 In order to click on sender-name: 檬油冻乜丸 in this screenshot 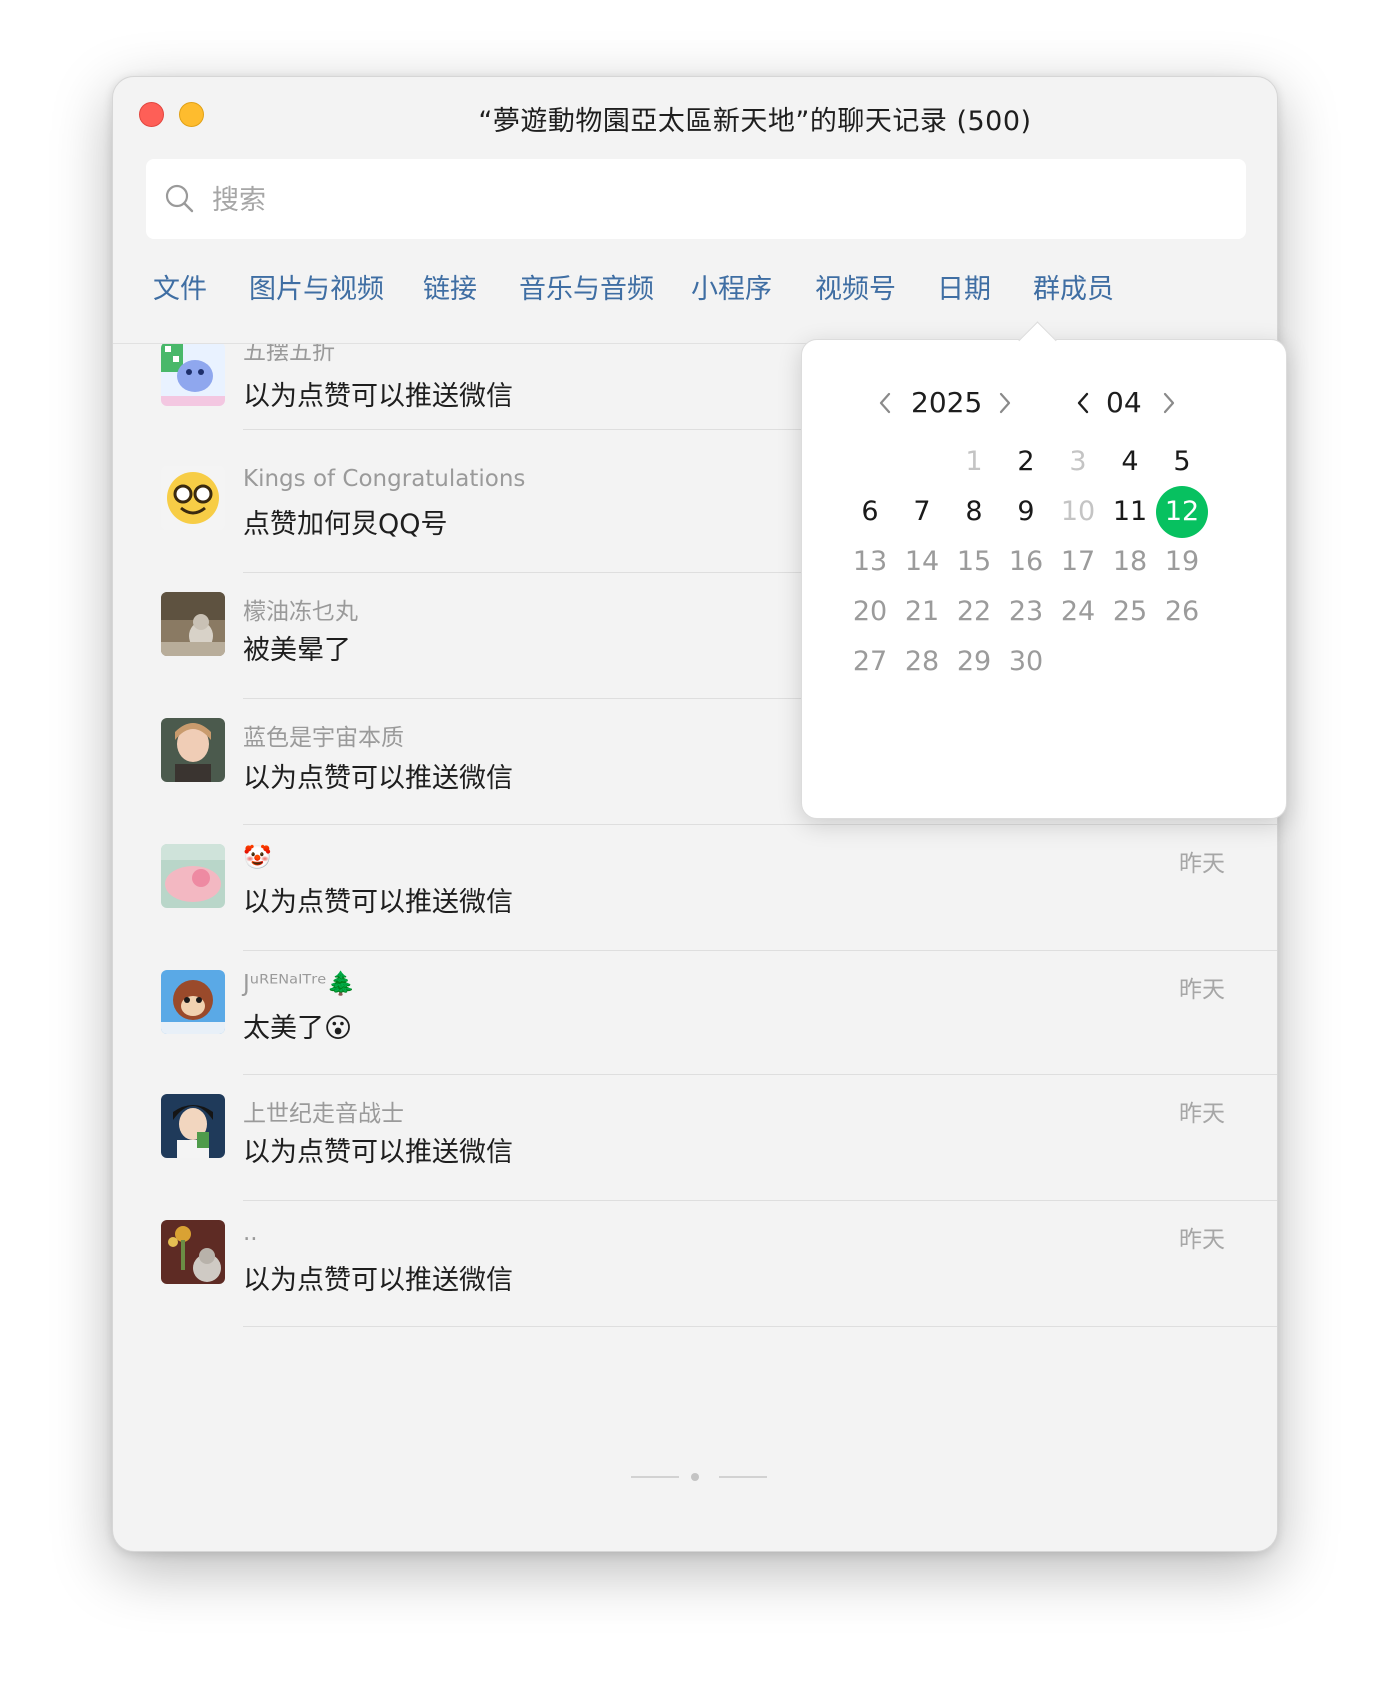, I will do `click(300, 612)`.